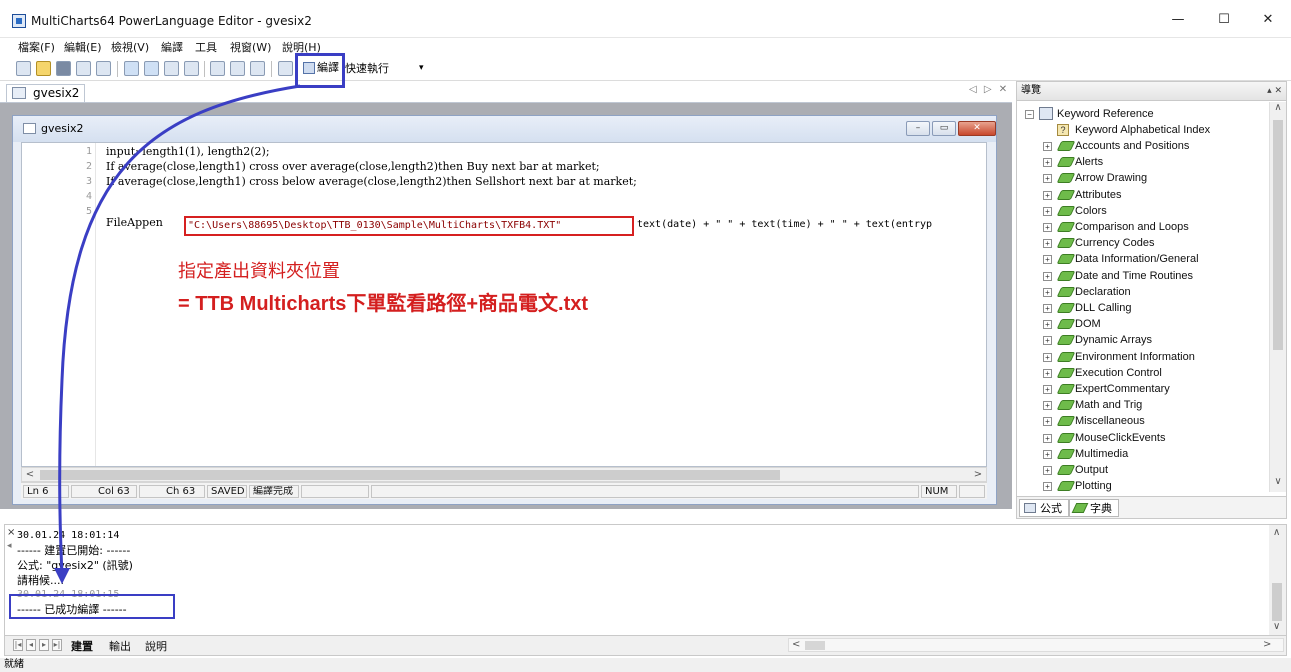 This screenshot has height=672, width=1291. I want to click on minimize-button: —, so click(1178, 21).